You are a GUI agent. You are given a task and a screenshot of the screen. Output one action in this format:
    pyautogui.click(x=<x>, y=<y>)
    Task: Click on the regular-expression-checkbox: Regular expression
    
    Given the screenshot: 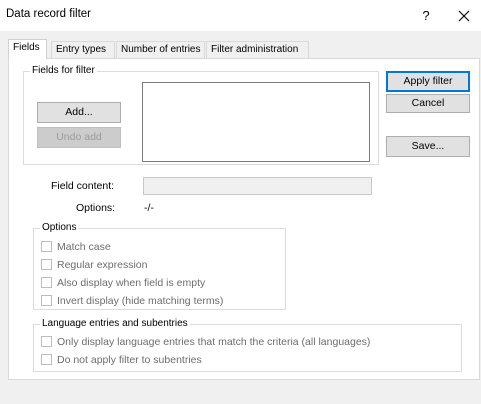 What is the action you would take?
    pyautogui.click(x=94, y=266)
    